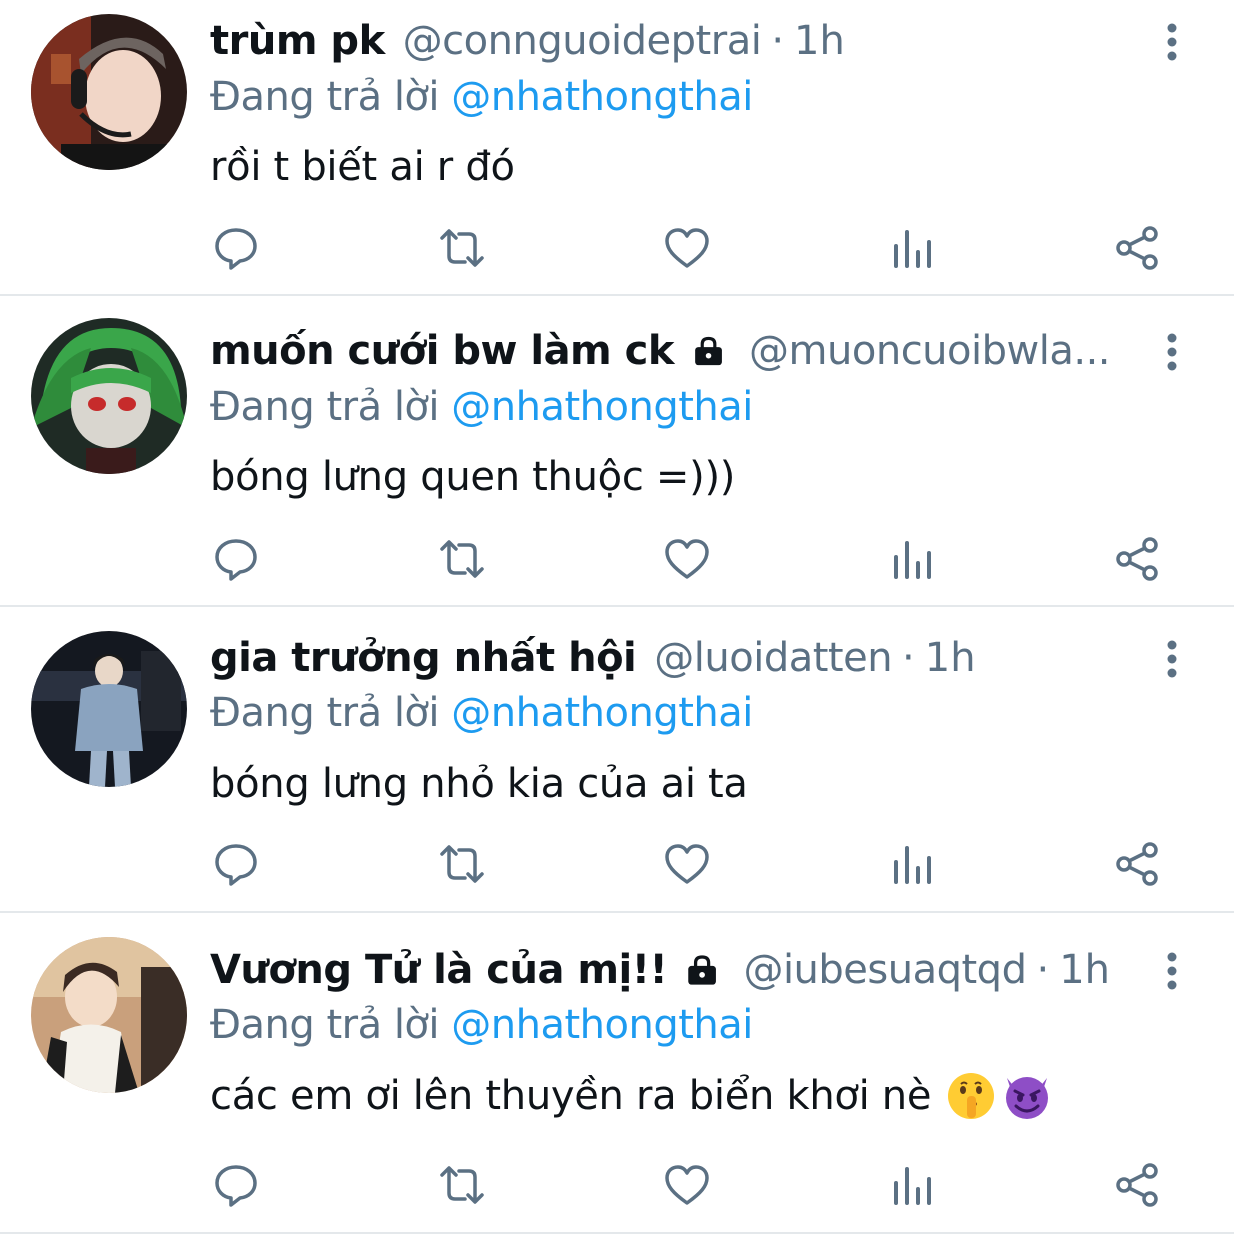 Image resolution: width=1234 pixels, height=1234 pixels. I want to click on tweet-text: các em ơi lên thuyền ra biển khơi nè, so click(631, 1096).